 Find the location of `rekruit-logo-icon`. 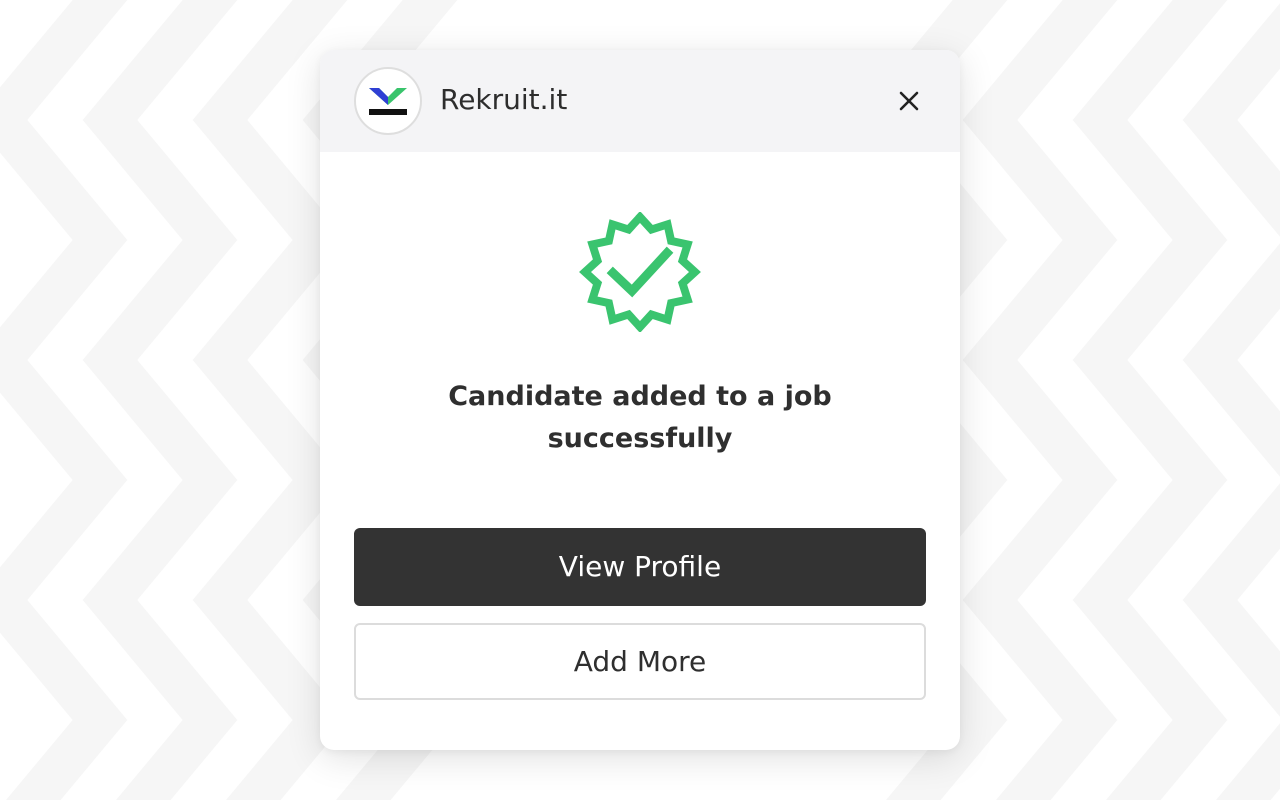

rekruit-logo-icon is located at coordinates (388, 101).